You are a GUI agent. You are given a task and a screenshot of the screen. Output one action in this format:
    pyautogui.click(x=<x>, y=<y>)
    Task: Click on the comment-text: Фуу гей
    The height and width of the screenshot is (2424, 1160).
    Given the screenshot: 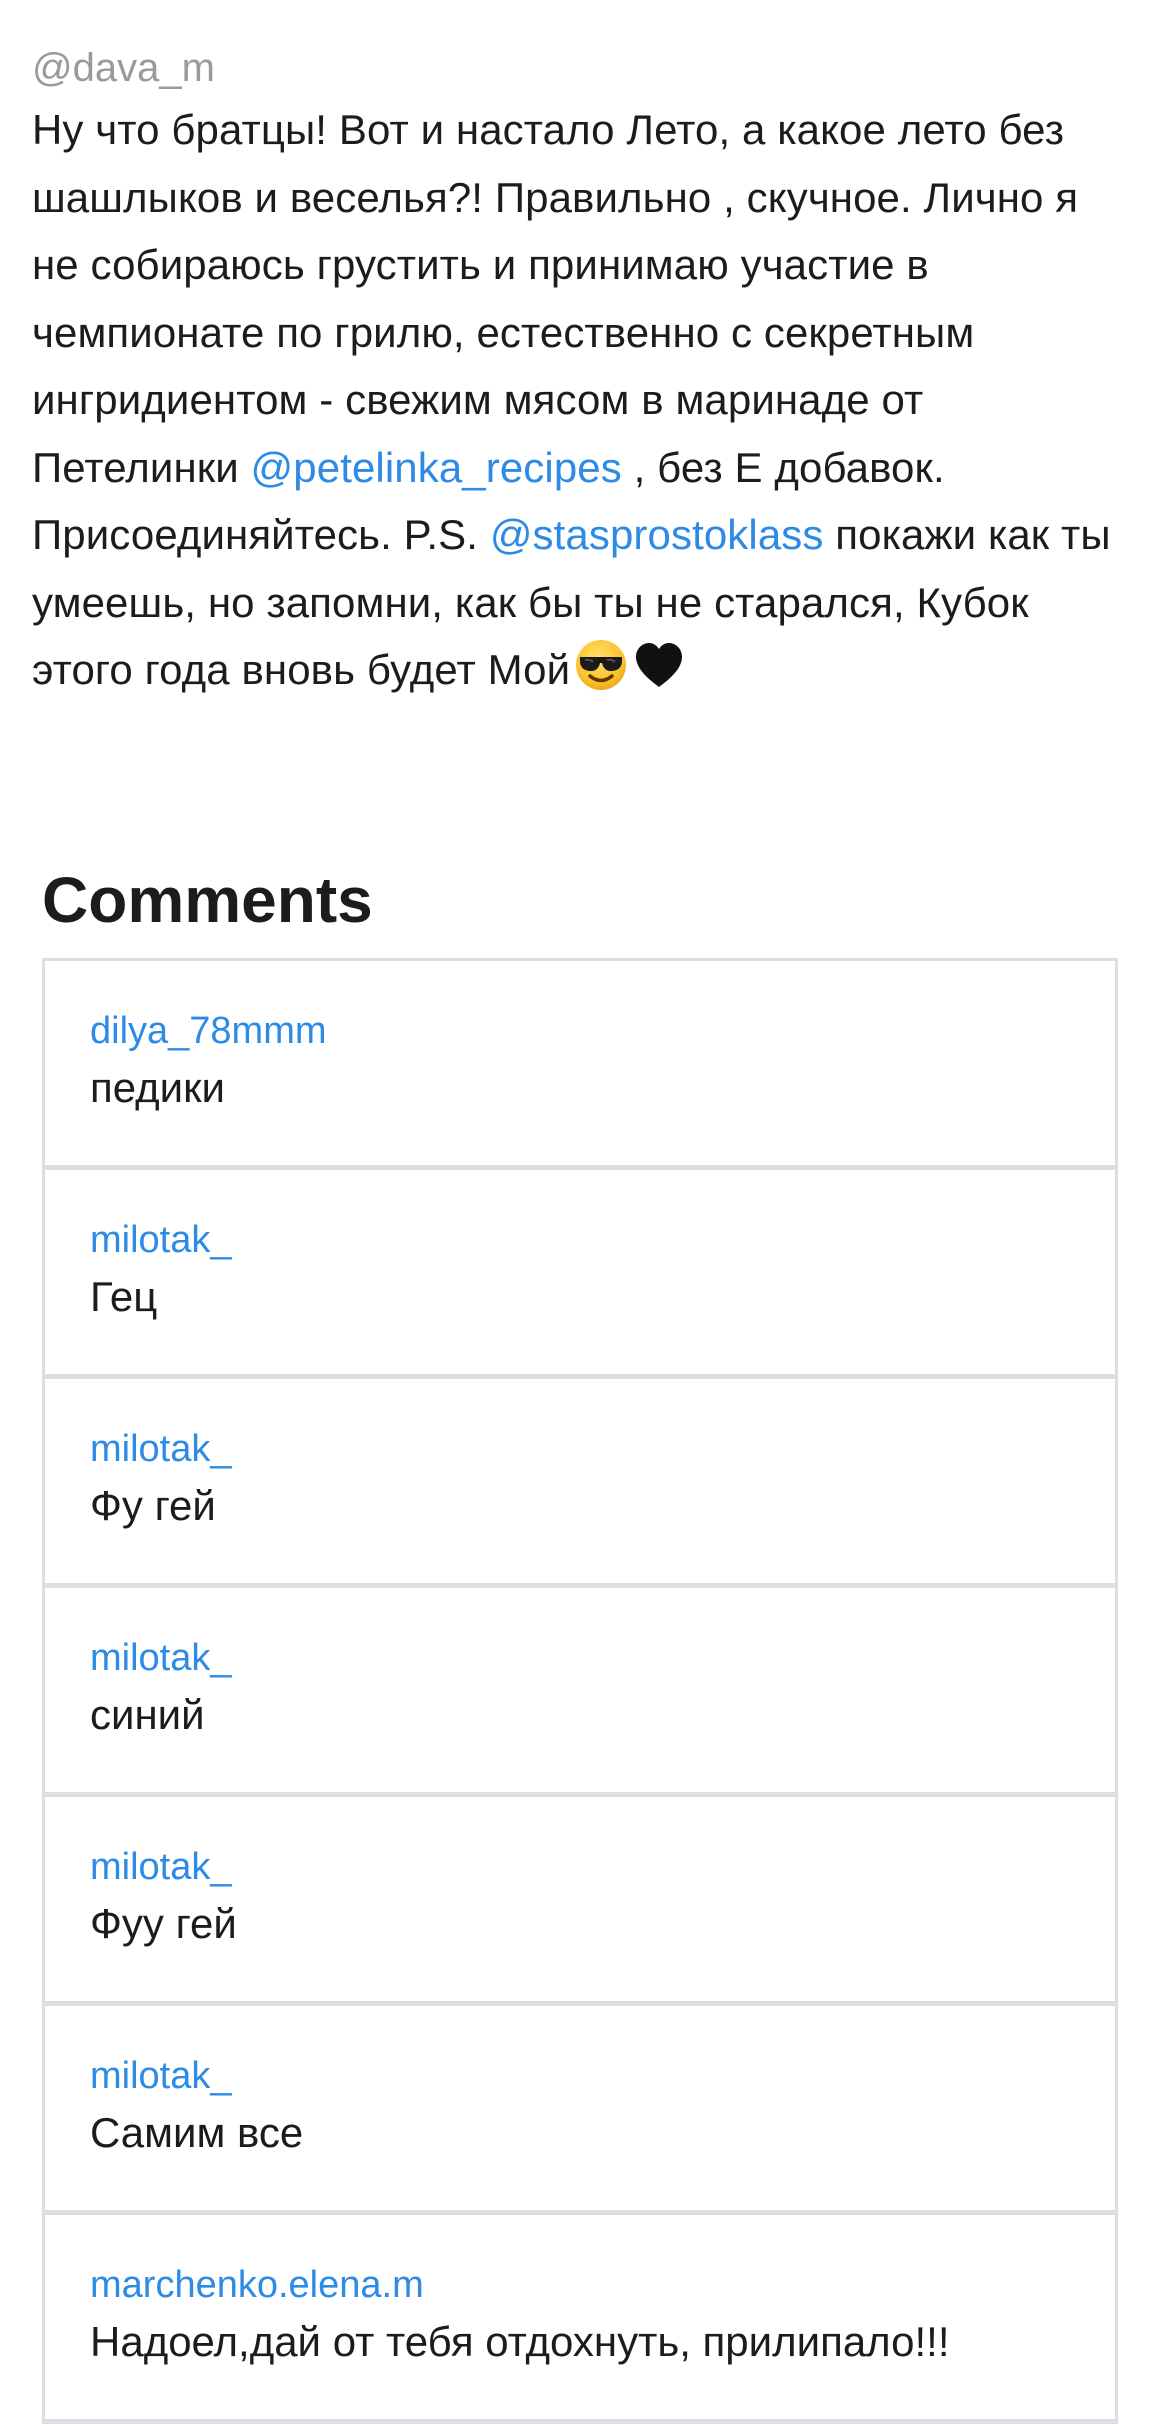 What is the action you would take?
    pyautogui.click(x=163, y=1923)
    